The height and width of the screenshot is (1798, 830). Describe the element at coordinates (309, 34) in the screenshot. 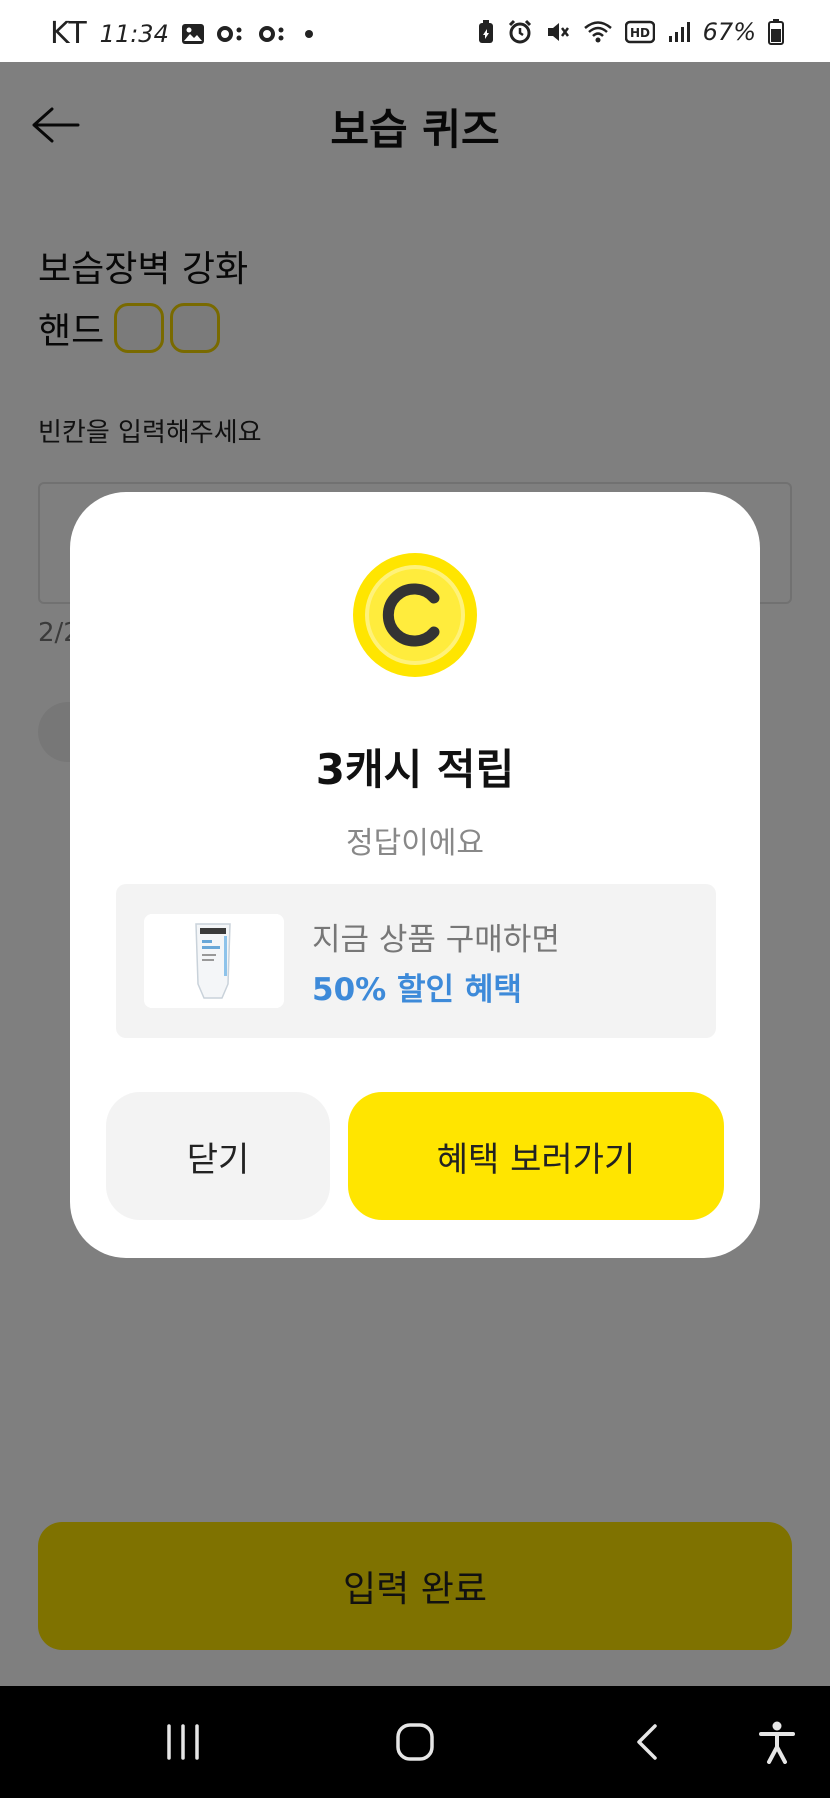

I see `dot-icon` at that location.